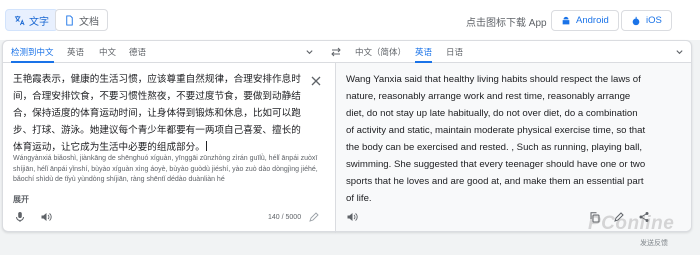  What do you see at coordinates (39, 22) in the screenshot?
I see `text-mode-label: 文字` at bounding box center [39, 22].